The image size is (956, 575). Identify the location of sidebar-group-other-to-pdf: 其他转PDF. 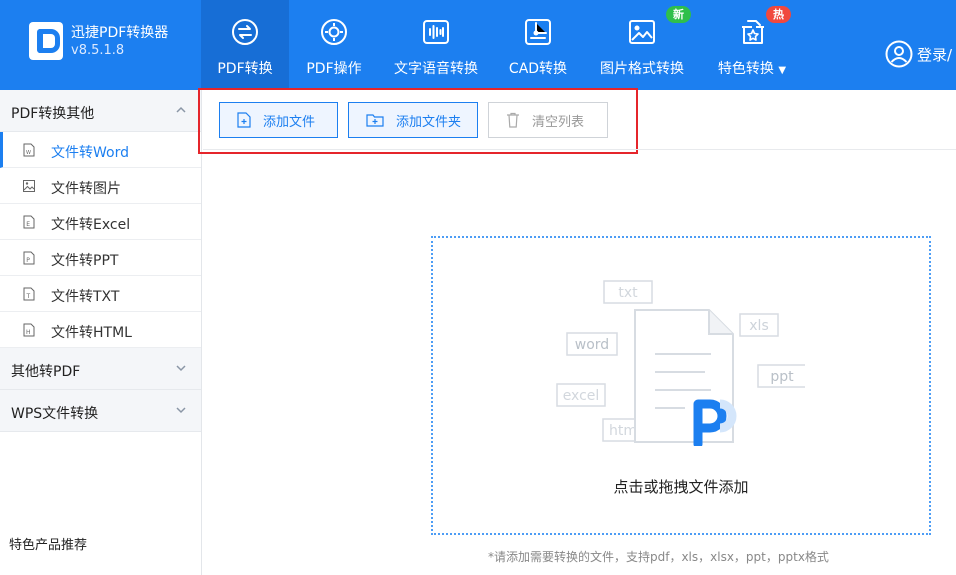
(100, 369).